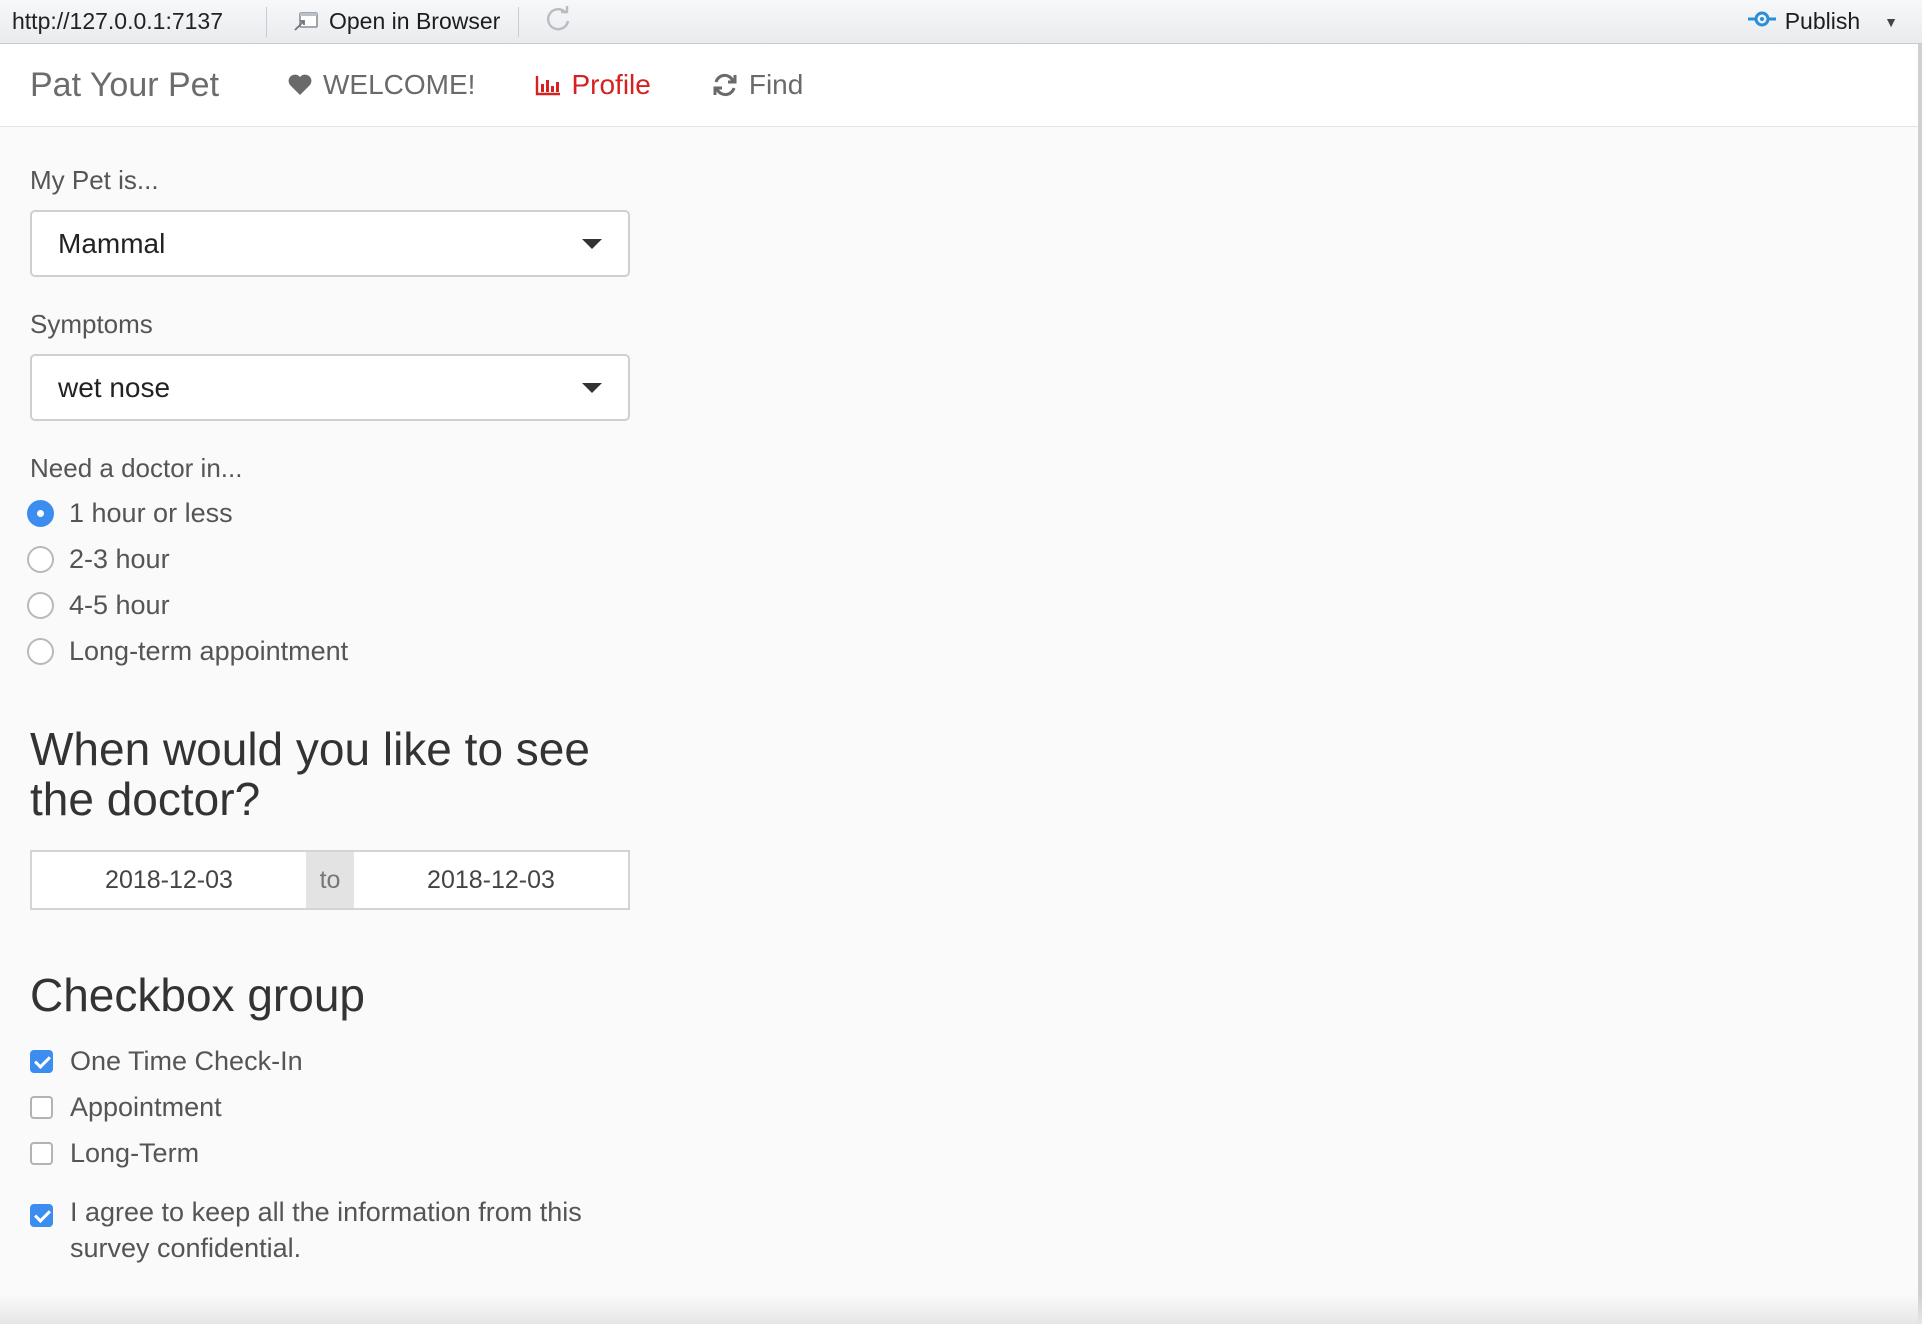 This screenshot has height=1324, width=1922. I want to click on radio-label: Long-term appointment, so click(209, 650).